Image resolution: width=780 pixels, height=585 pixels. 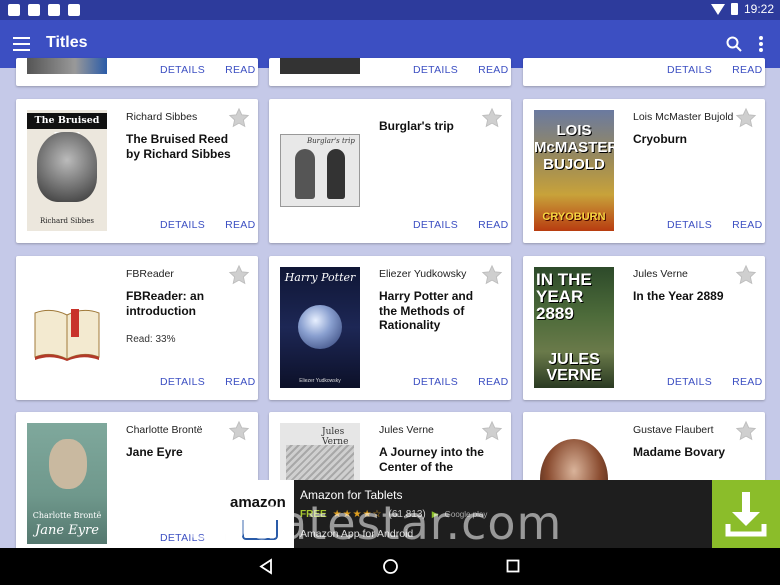 I want to click on book-title: Madame Bovary, so click(x=679, y=452).